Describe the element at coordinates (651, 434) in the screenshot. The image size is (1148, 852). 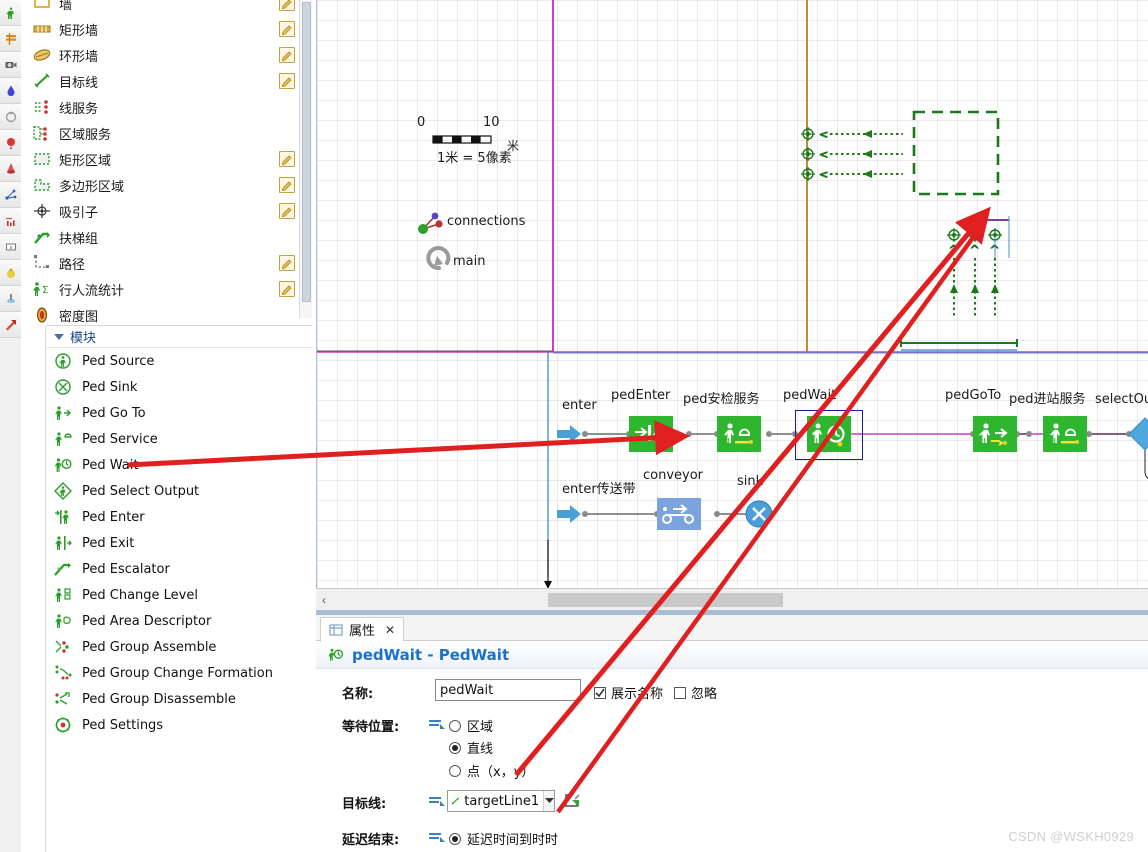
I see `block-pedEnter` at that location.